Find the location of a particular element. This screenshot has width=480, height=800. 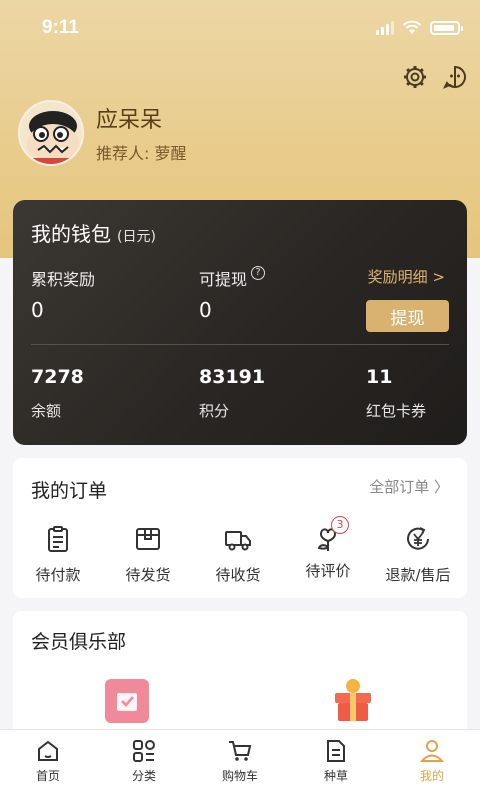

cart-icon is located at coordinates (240, 751).